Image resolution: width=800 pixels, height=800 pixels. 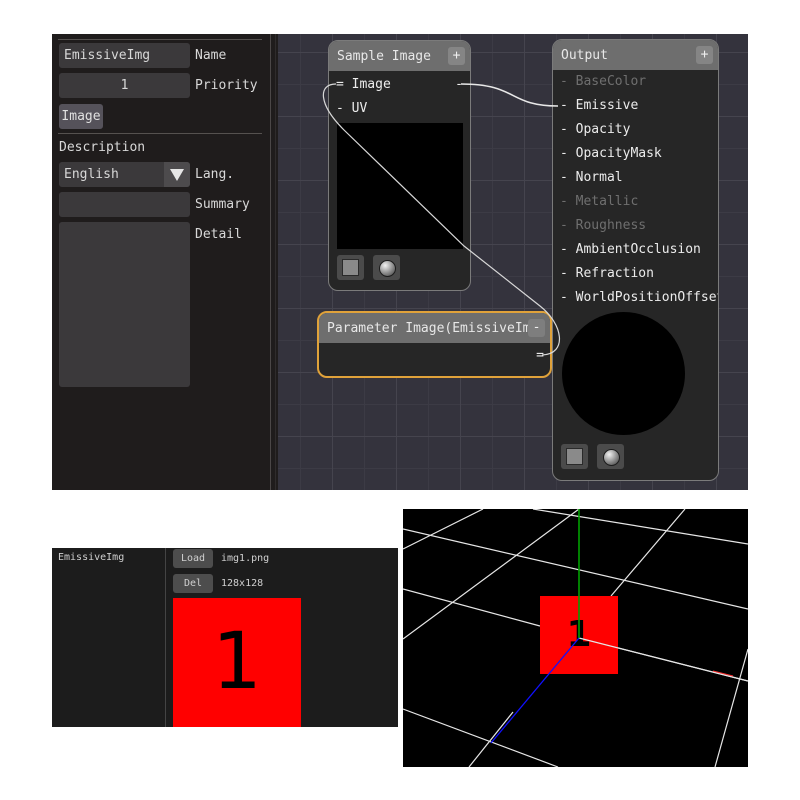 What do you see at coordinates (635, 55) in the screenshot?
I see `node-header: Output +` at bounding box center [635, 55].